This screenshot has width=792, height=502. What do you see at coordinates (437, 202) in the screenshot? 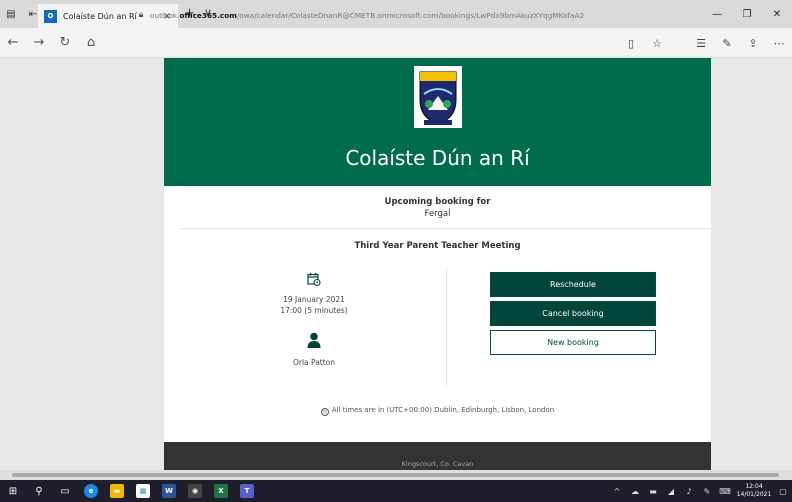
I see `upcoming-label: Upcoming booking for` at bounding box center [437, 202].